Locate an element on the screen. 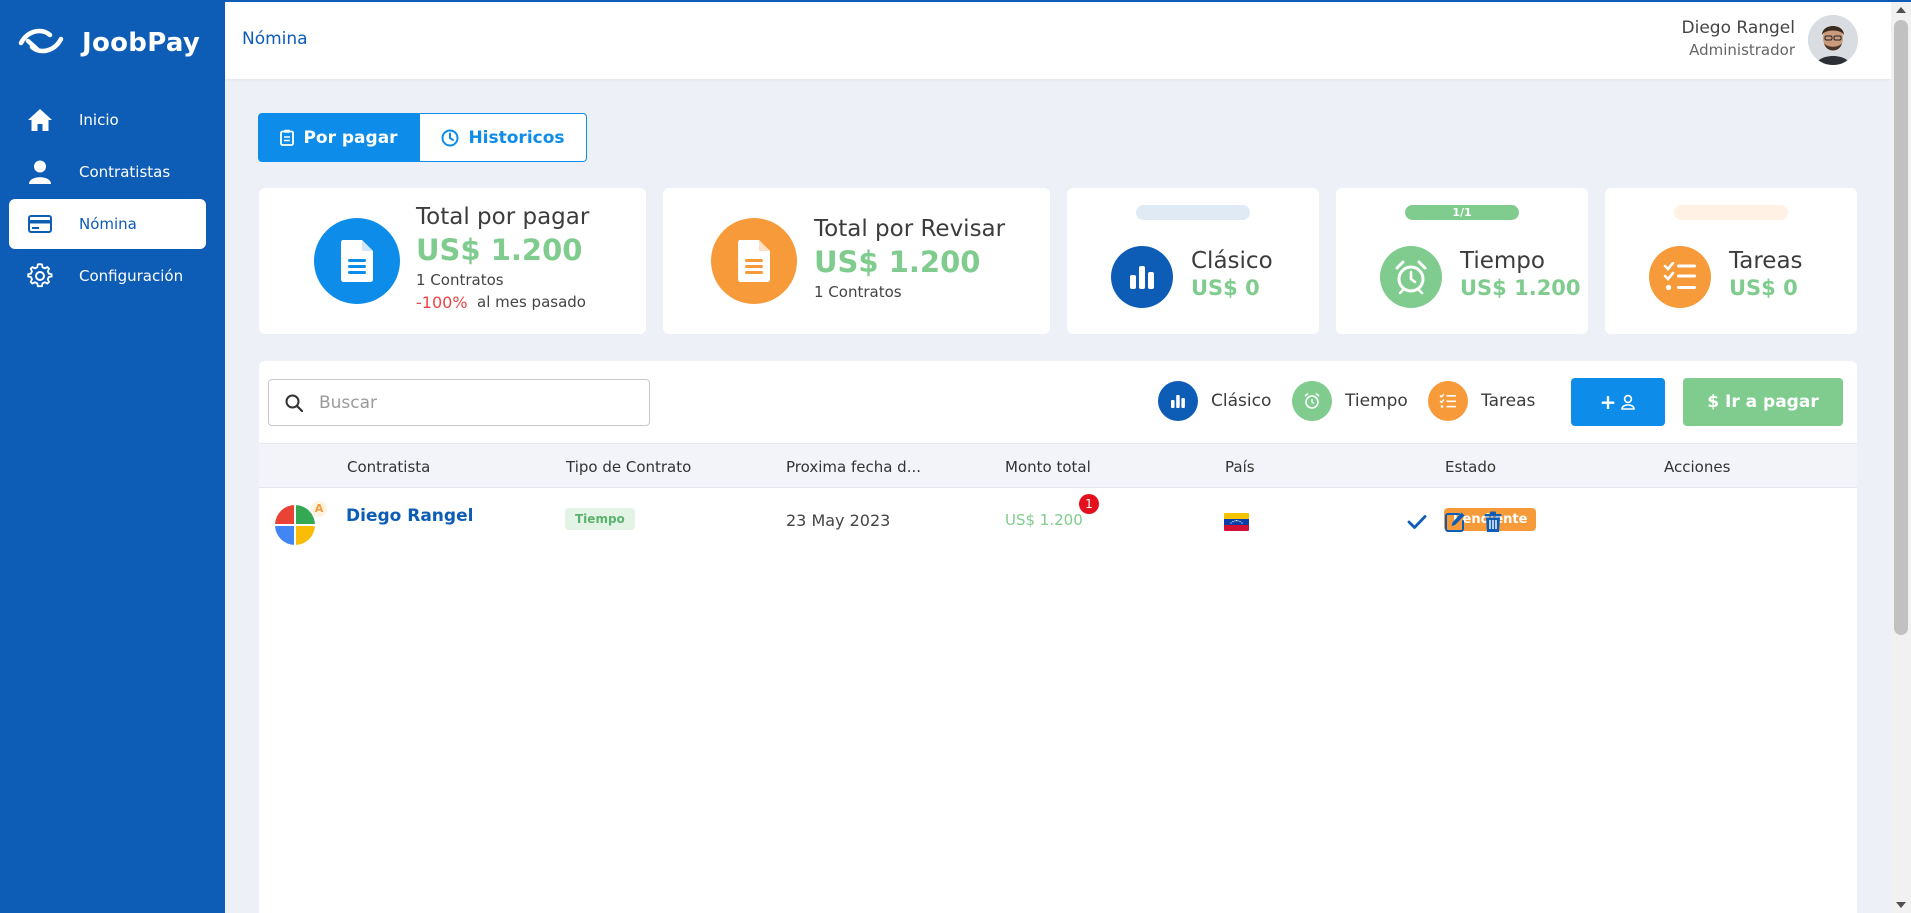  tab-historicos: Historicos is located at coordinates (503, 137).